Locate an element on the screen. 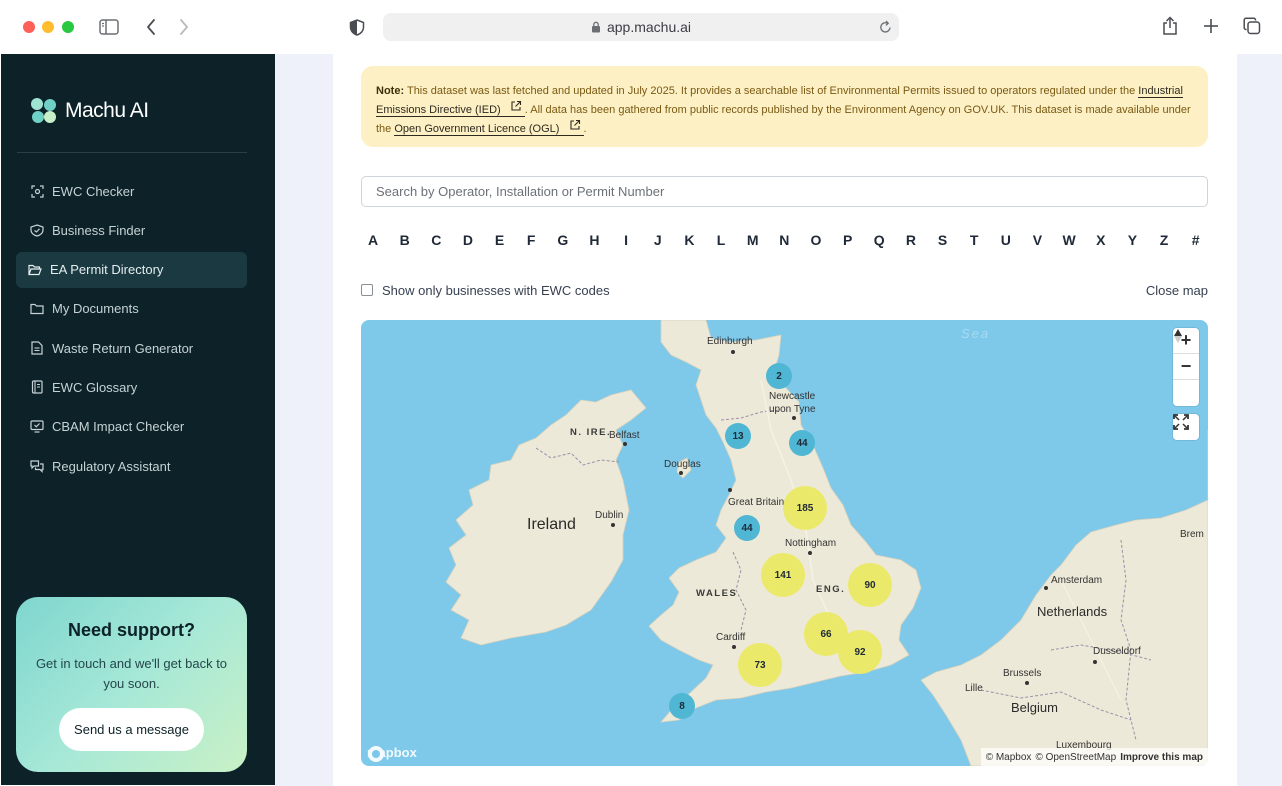 The width and height of the screenshot is (1282, 786). letter-filter-v: V is located at coordinates (1037, 242).